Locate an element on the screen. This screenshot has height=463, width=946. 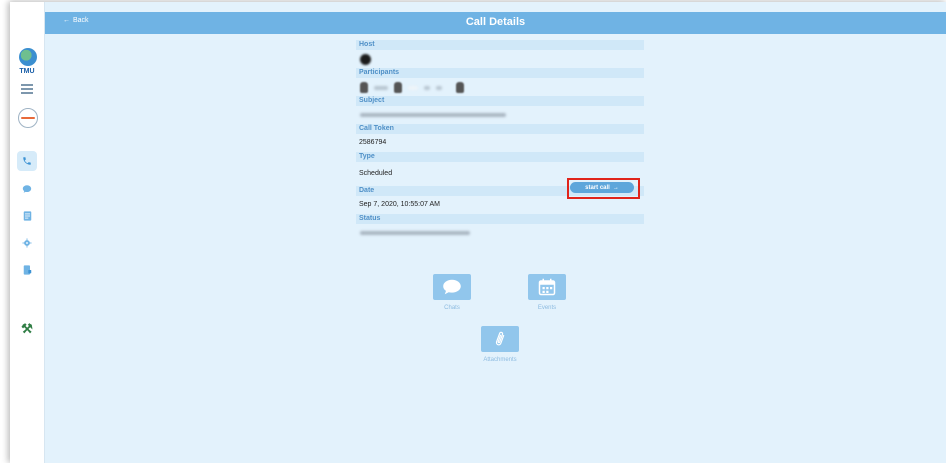
chats-tile: Chats is located at coordinates (452, 292).